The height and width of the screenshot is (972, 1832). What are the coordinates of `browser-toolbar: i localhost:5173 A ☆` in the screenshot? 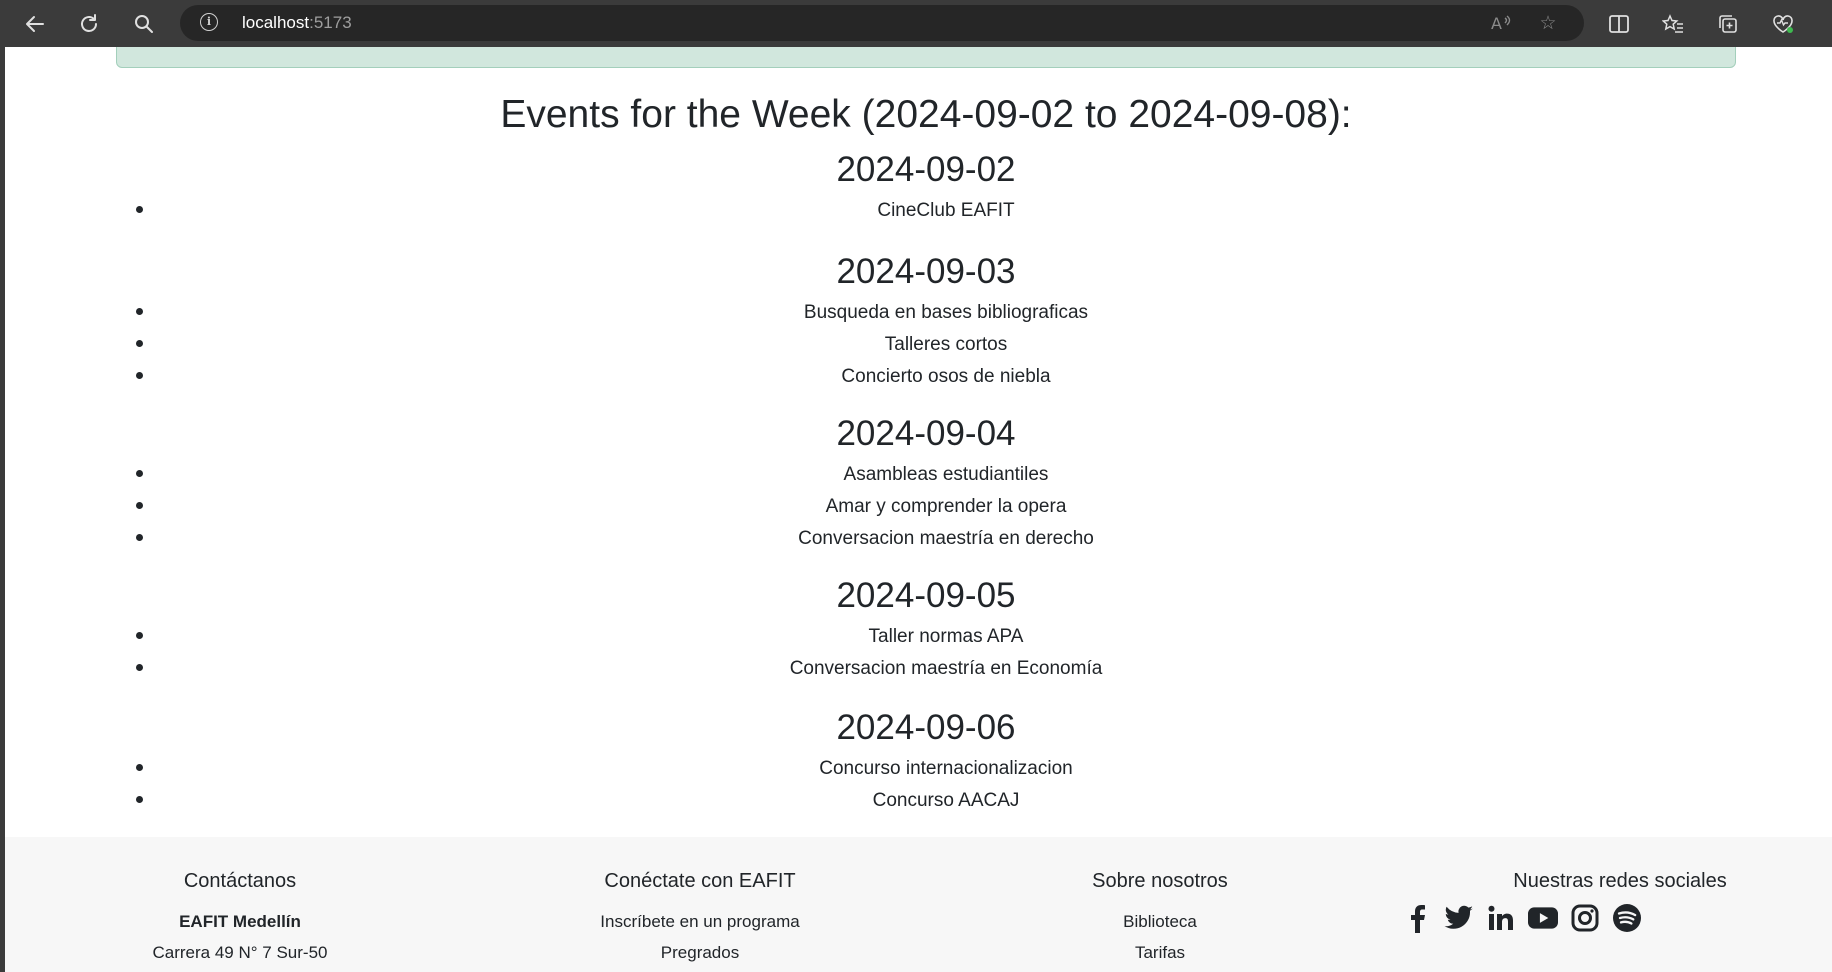 It's located at (916, 23).